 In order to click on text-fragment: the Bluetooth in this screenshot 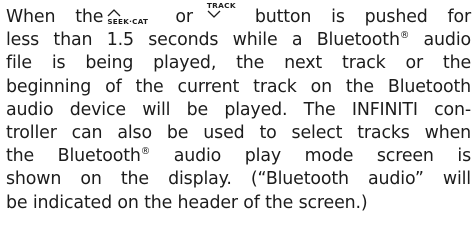, I will do `click(73, 156)`.